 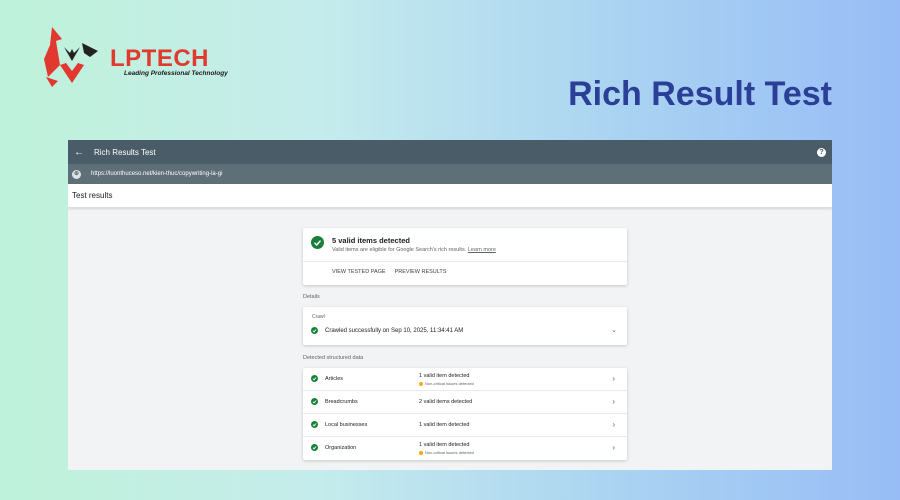 What do you see at coordinates (446, 402) in the screenshot?
I see `row-status: 2 valid items detected` at bounding box center [446, 402].